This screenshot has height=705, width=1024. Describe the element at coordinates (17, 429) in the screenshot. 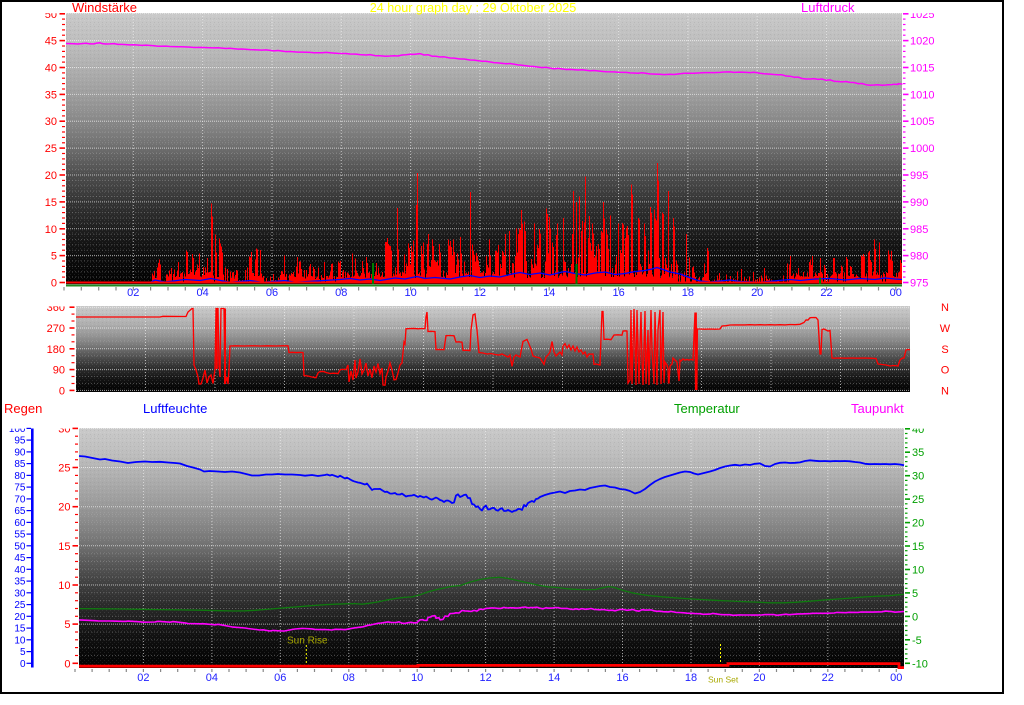

I see `svg-text: 100` at that location.